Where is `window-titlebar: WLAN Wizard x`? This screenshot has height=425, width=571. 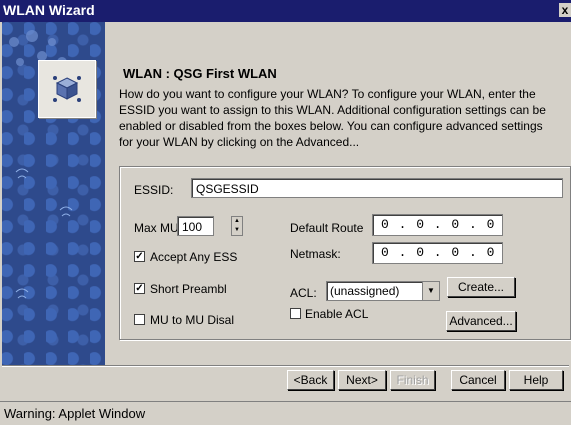 window-titlebar: WLAN Wizard x is located at coordinates (285, 11).